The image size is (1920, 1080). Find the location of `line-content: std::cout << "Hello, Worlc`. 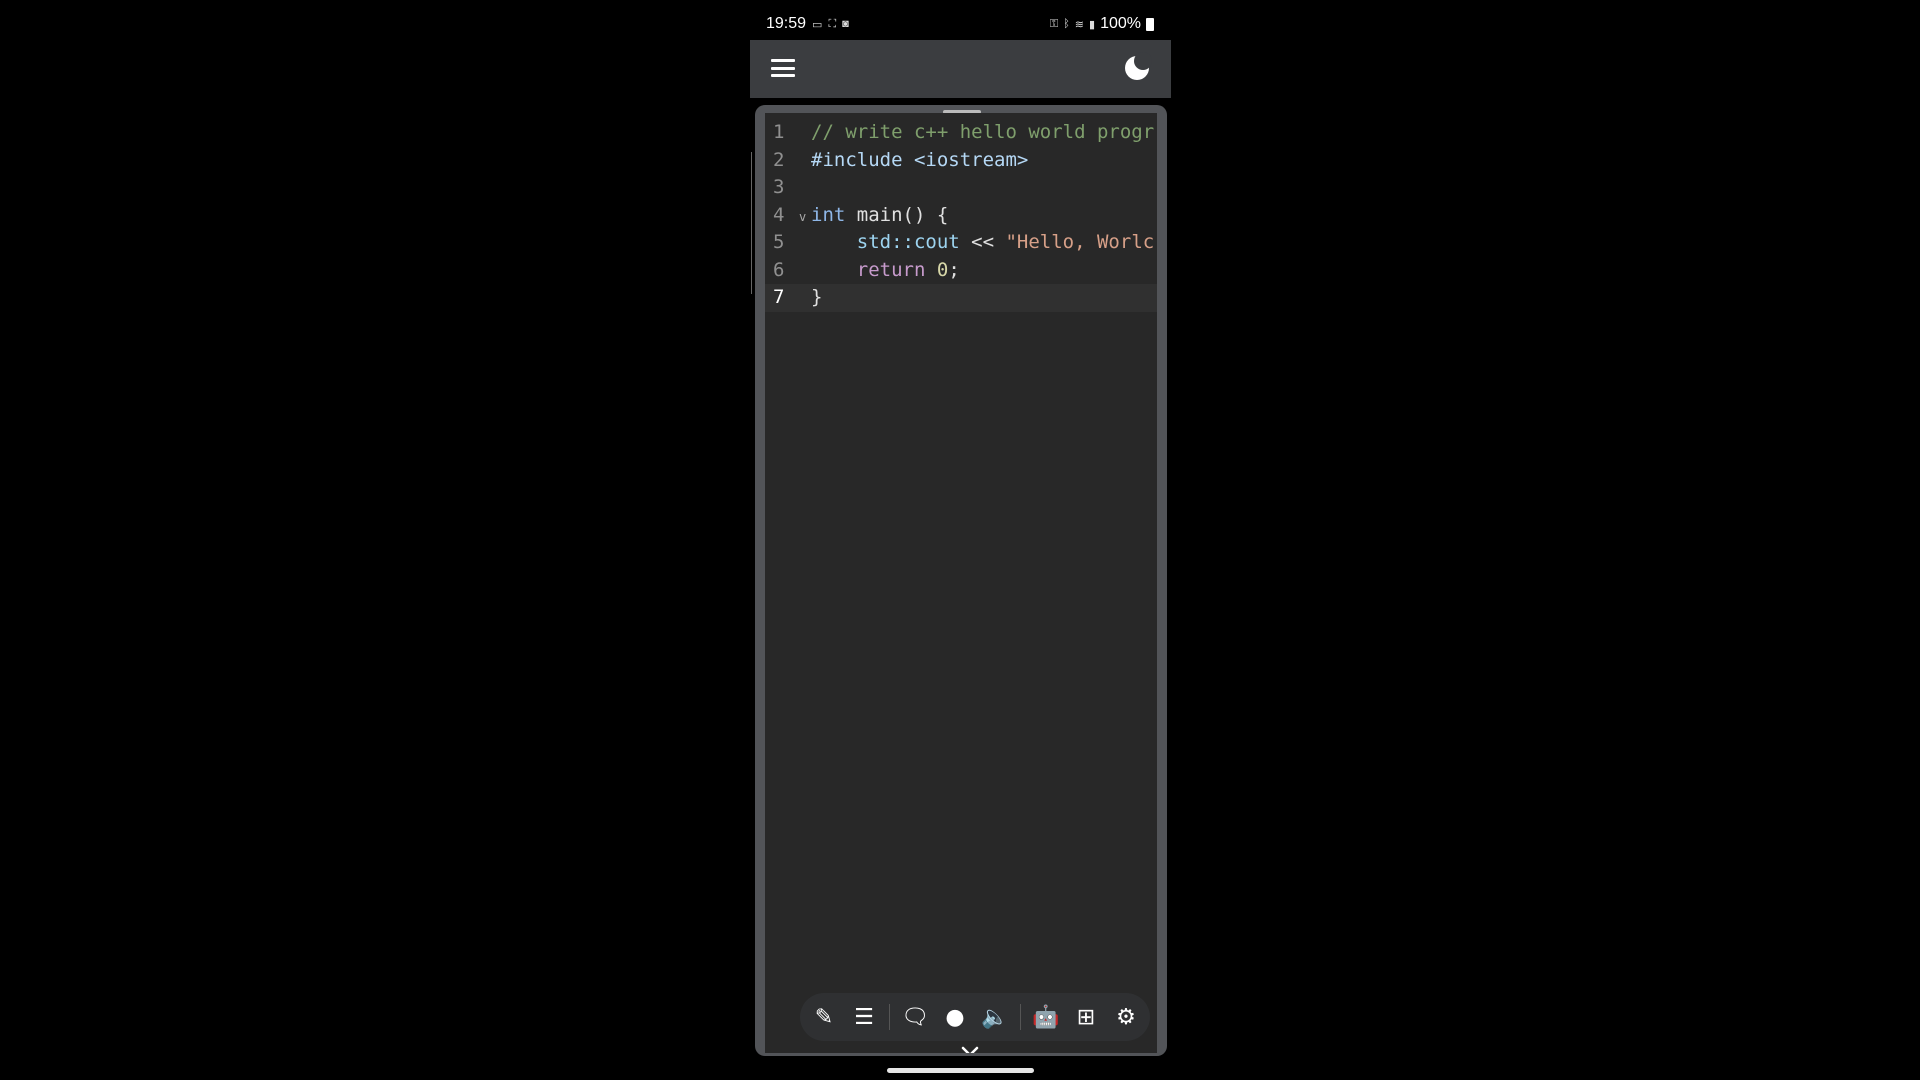

line-content: std::cout << "Hello, Worlc is located at coordinates (982, 243).